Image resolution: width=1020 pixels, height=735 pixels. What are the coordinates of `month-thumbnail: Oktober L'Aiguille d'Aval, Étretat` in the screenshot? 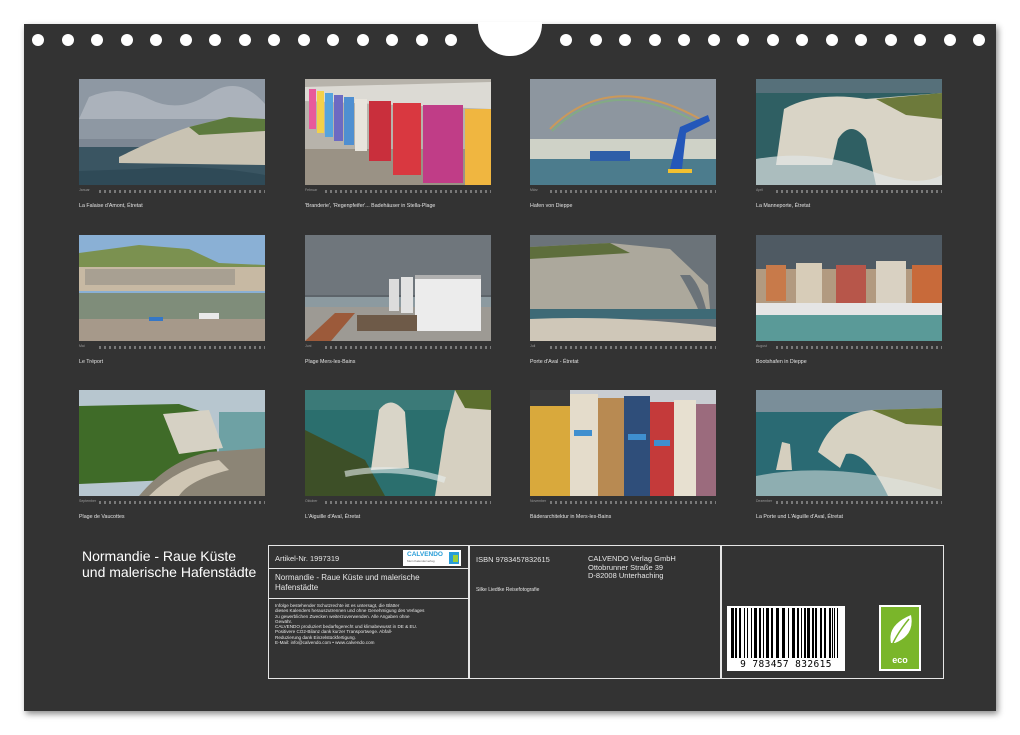 It's located at (398, 460).